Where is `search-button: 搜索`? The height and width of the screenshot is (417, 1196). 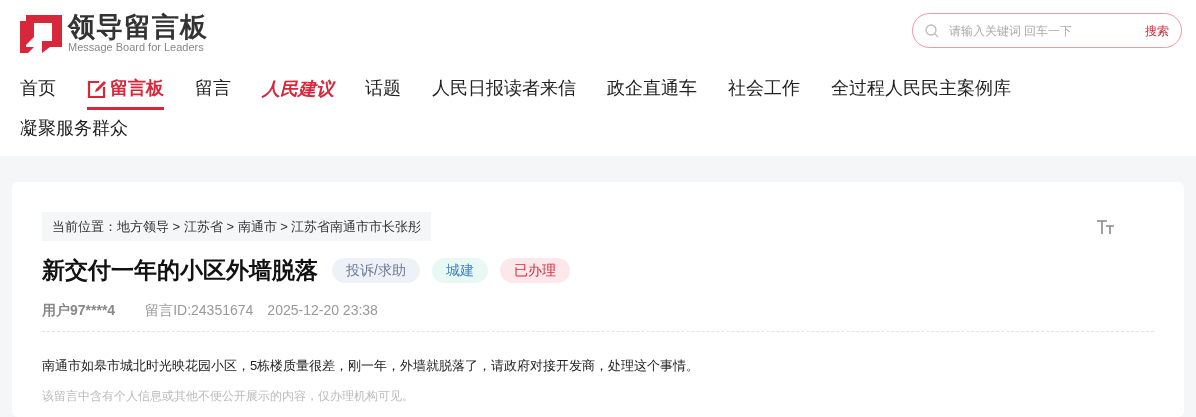
search-button: 搜索 is located at coordinates (1157, 30).